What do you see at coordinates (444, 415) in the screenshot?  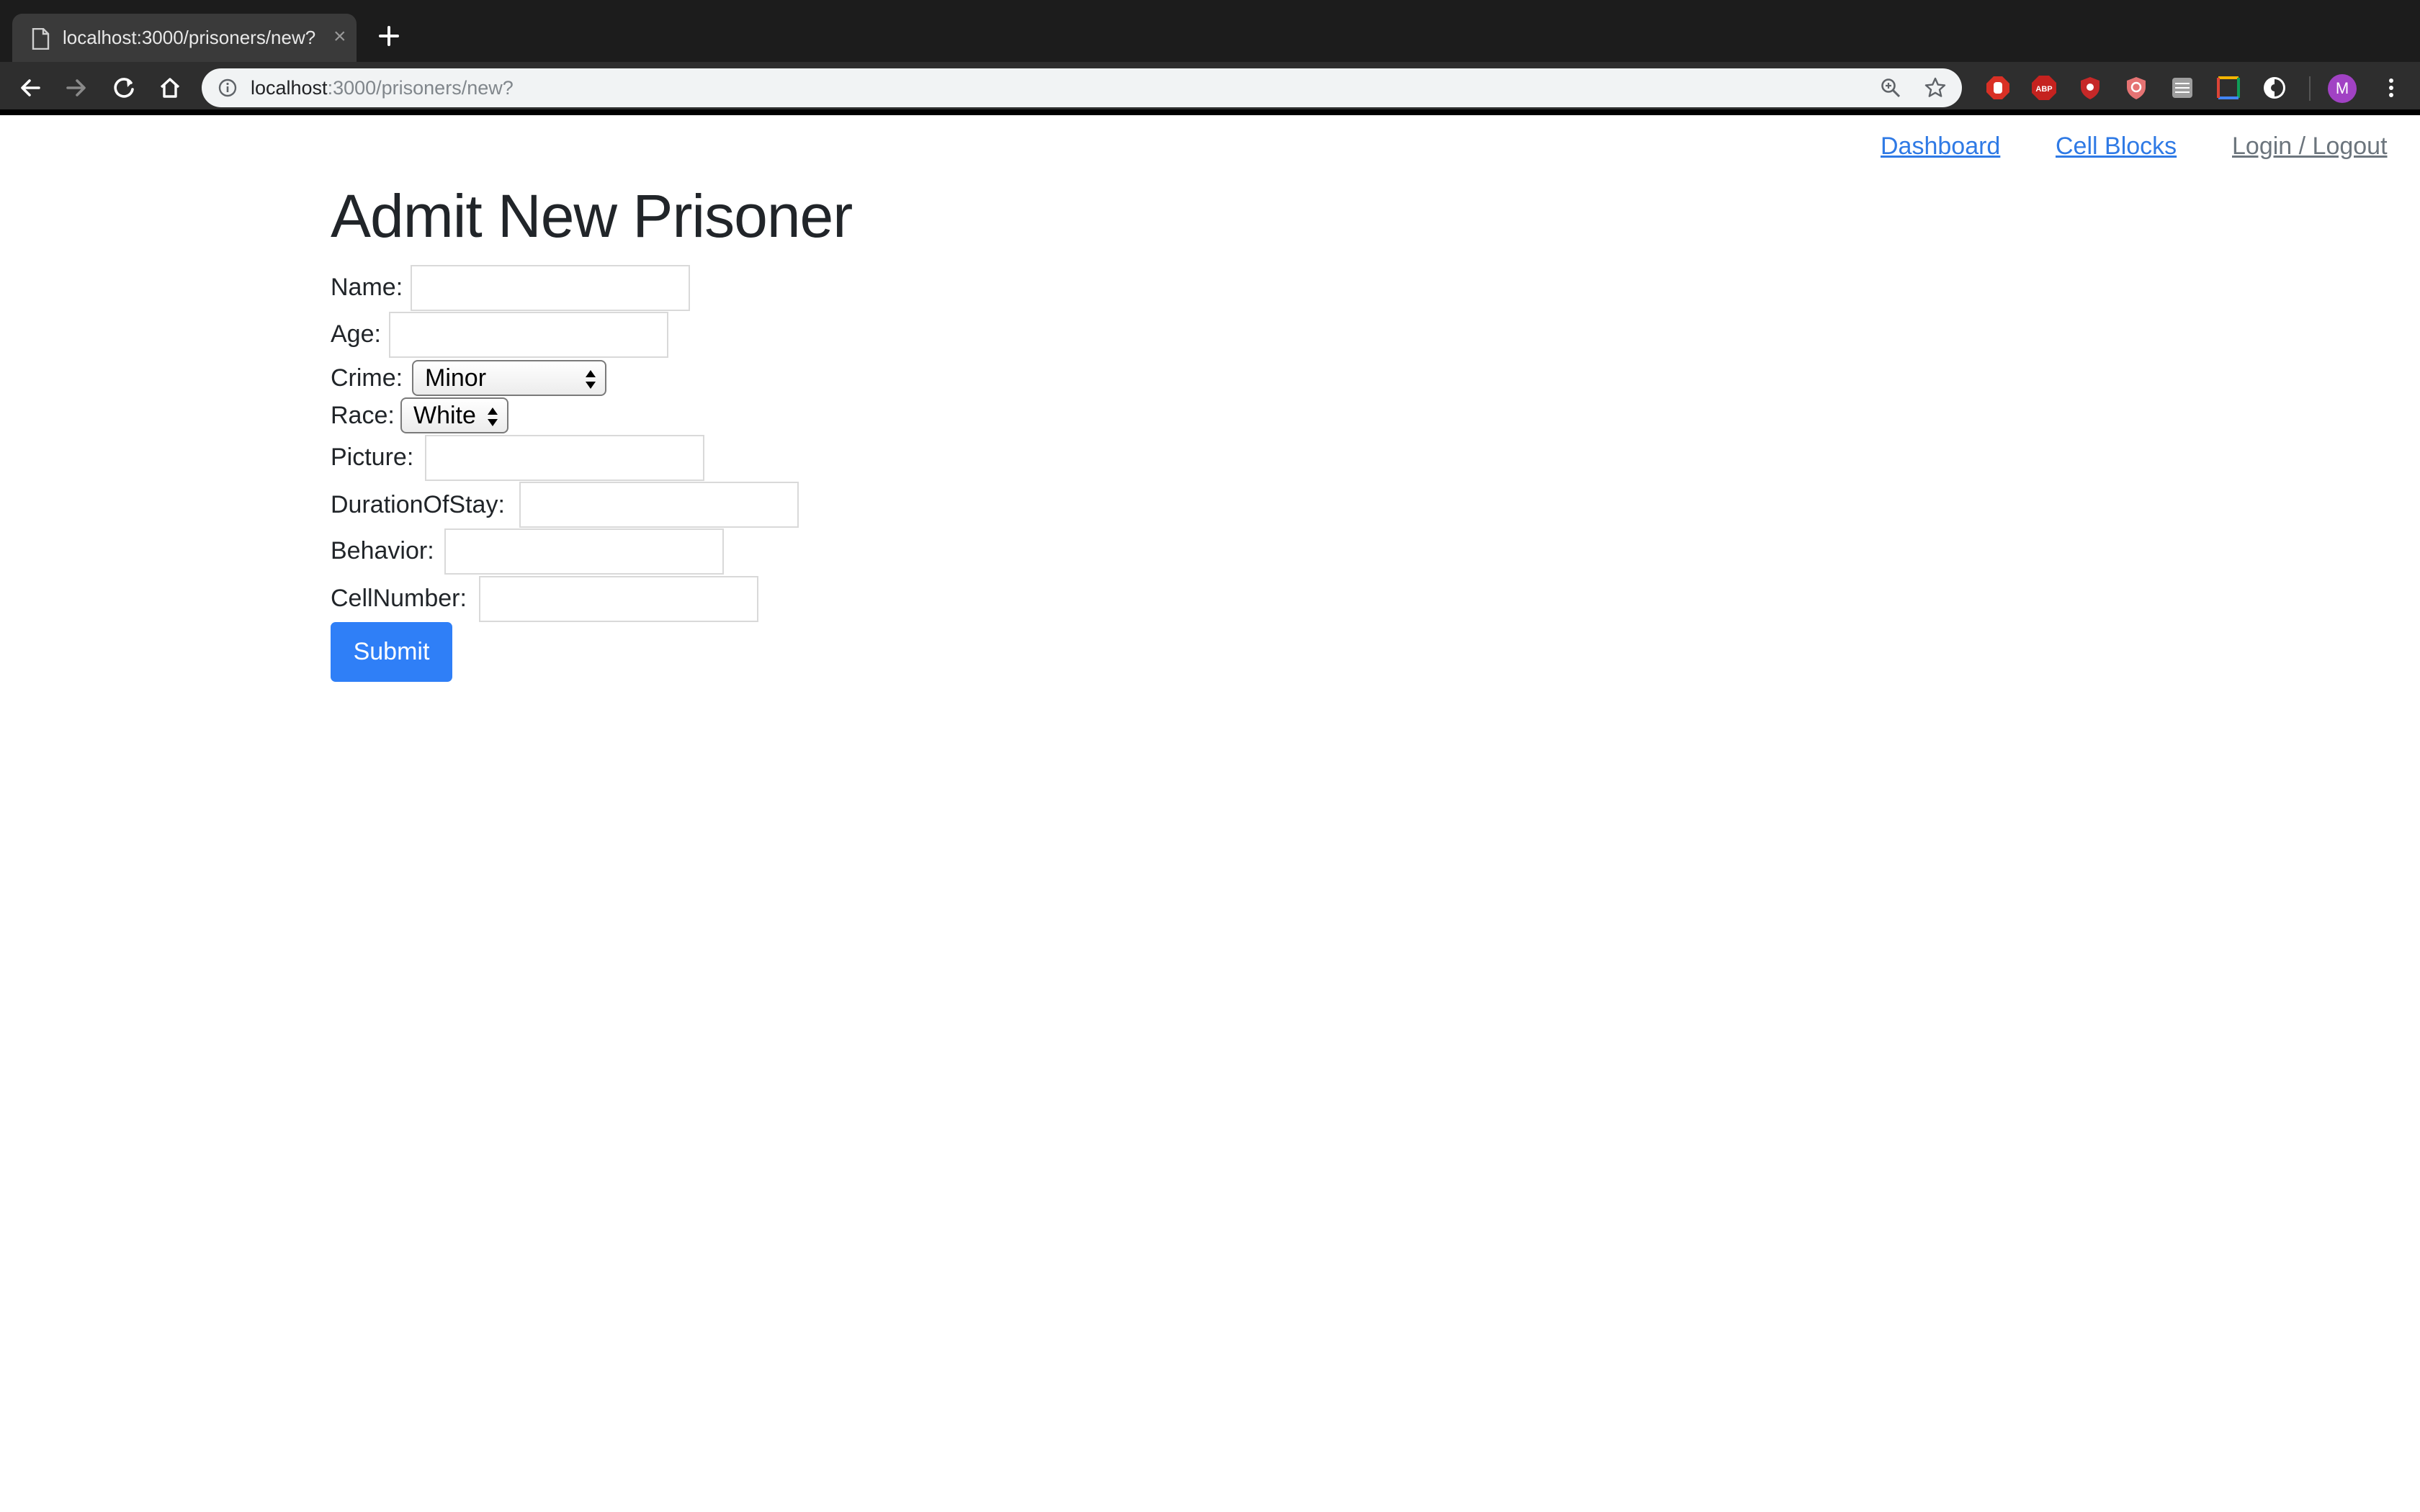 I see `race-select-value: White` at bounding box center [444, 415].